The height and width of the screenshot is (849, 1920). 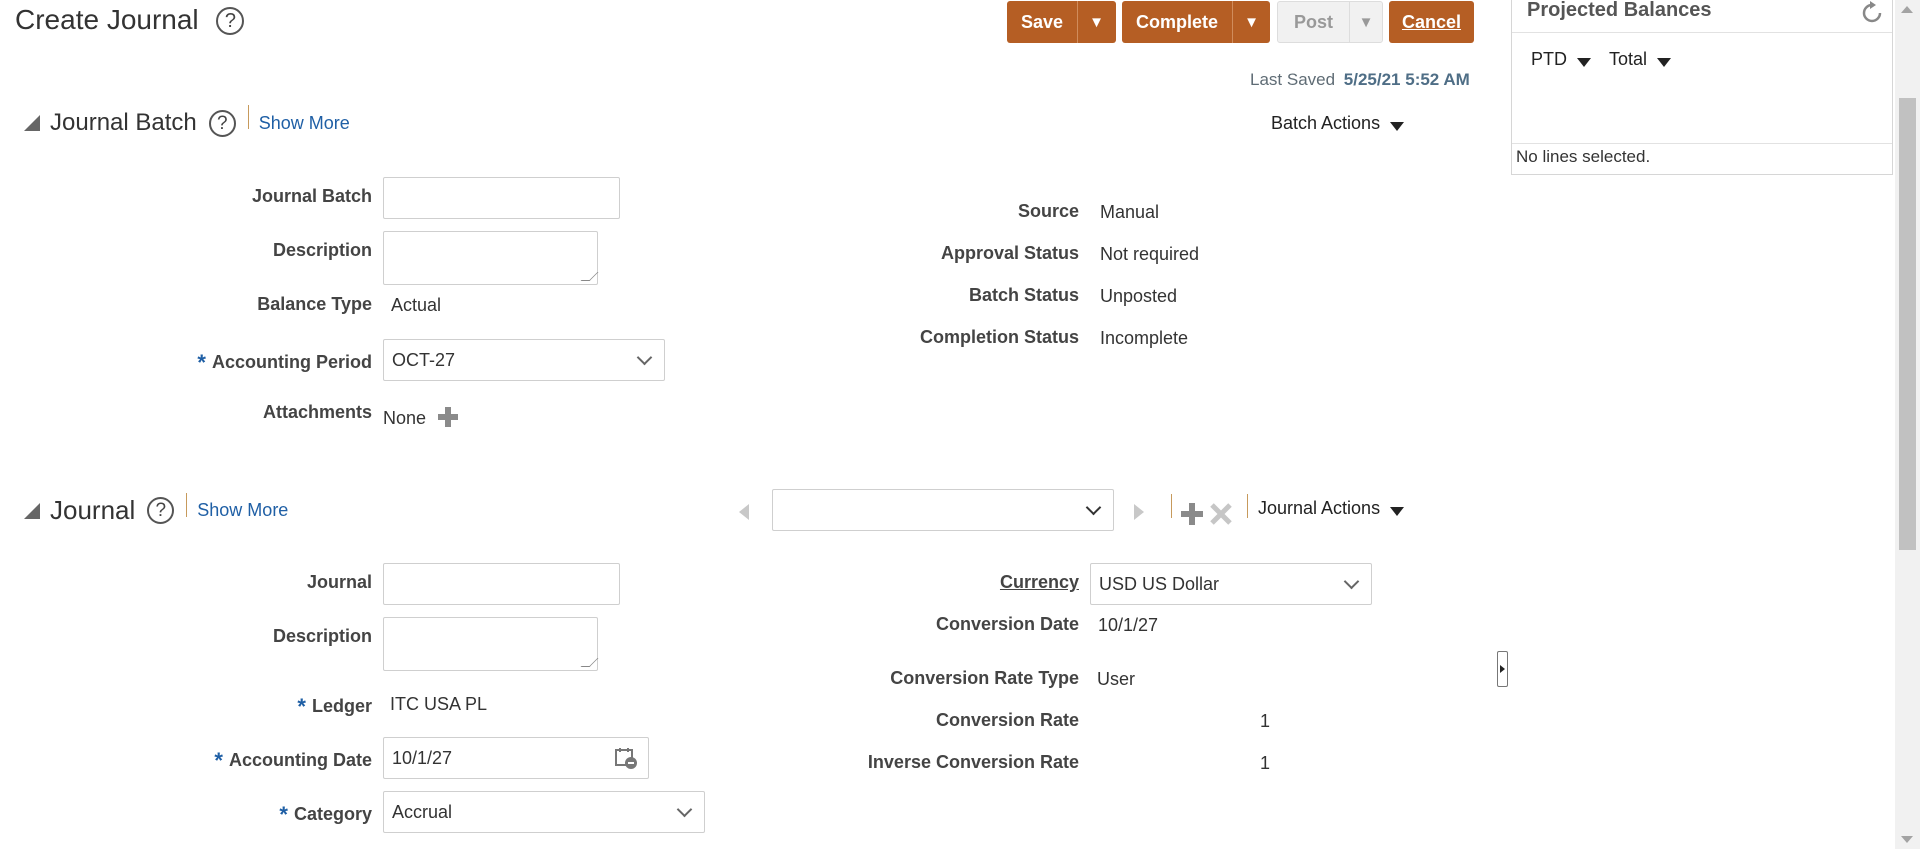 I want to click on batch-actions-menu: Batch Actions, so click(x=1338, y=123).